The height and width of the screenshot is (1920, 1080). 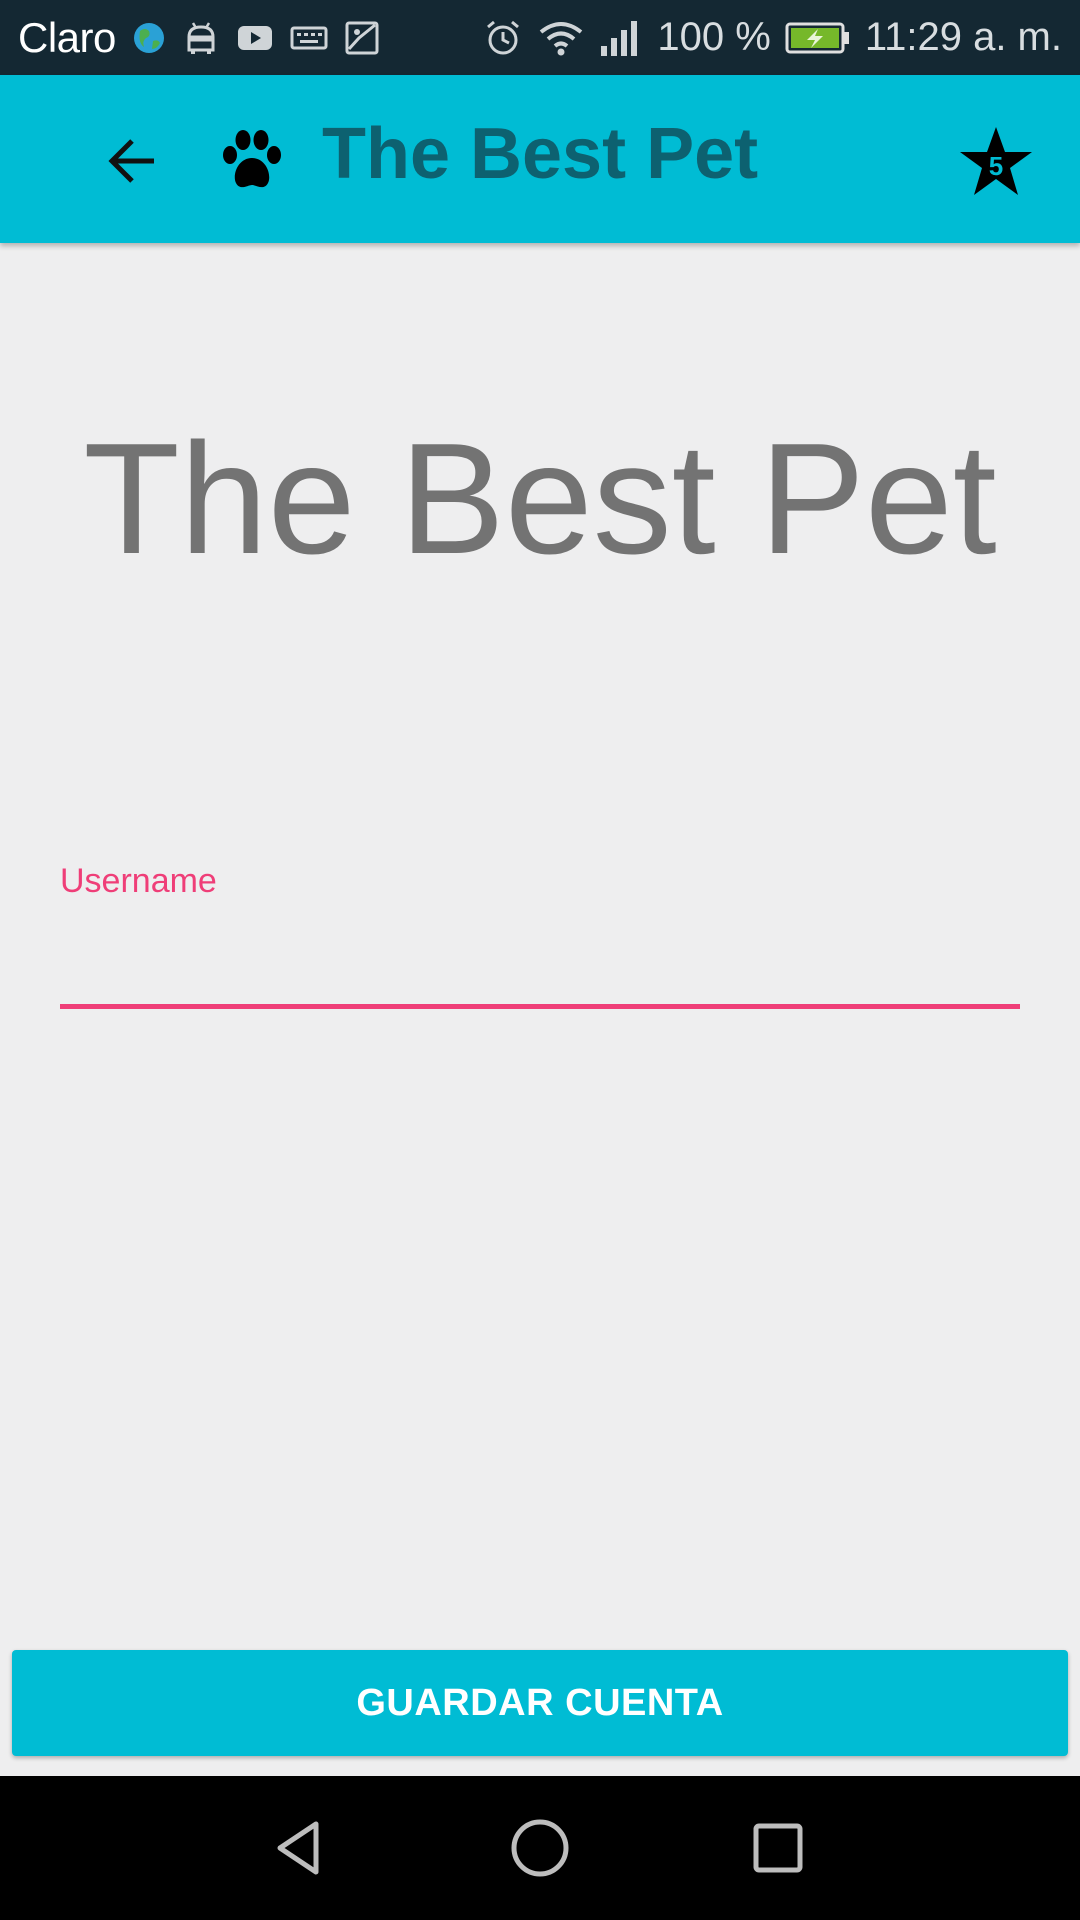 What do you see at coordinates (621, 37) in the screenshot?
I see `signal-icon` at bounding box center [621, 37].